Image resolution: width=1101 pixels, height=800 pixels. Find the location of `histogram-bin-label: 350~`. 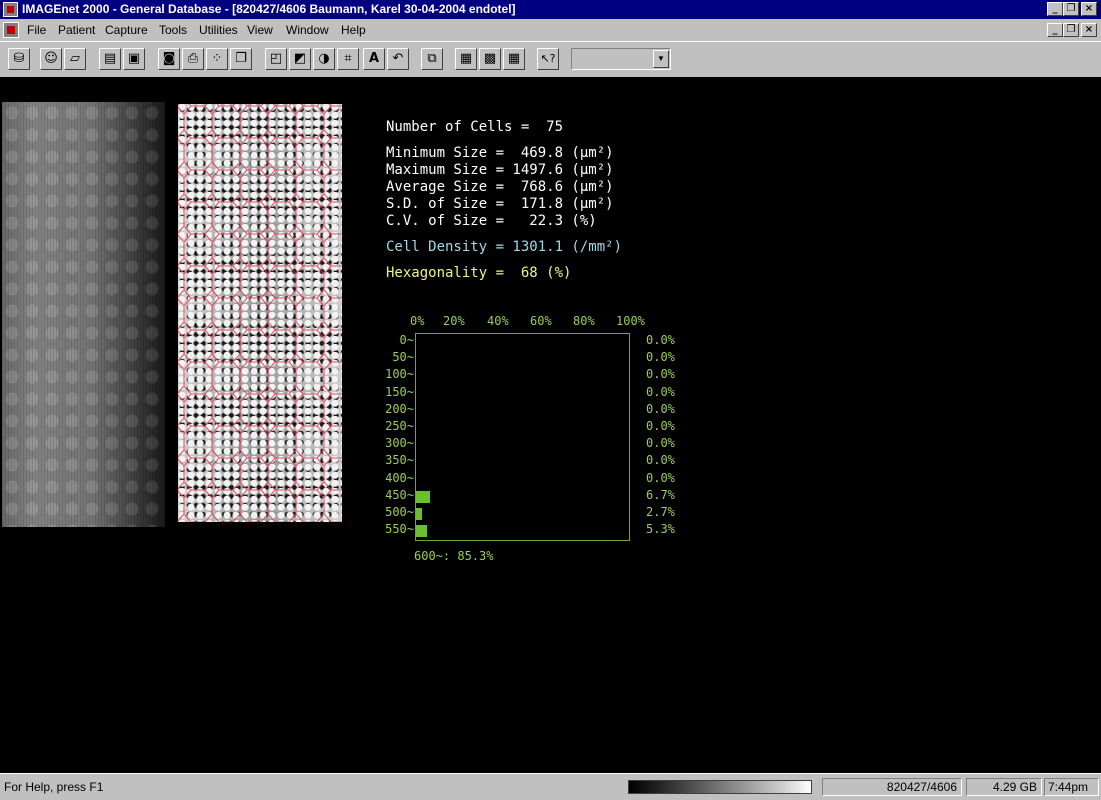

histogram-bin-label: 350~ is located at coordinates (399, 460).